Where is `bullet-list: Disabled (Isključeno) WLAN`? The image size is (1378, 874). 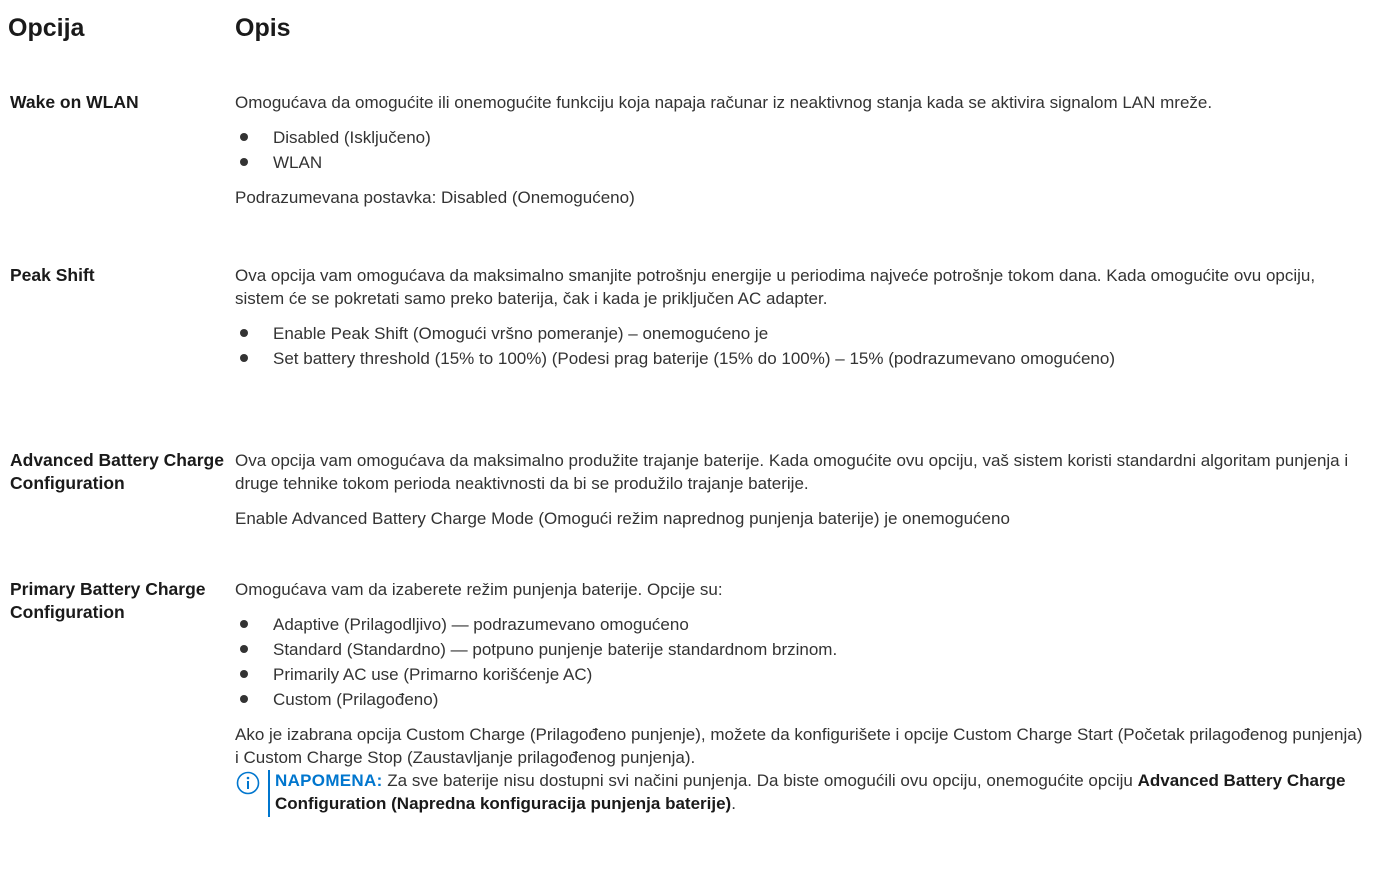 bullet-list: Disabled (Isključeno) WLAN is located at coordinates (800, 150).